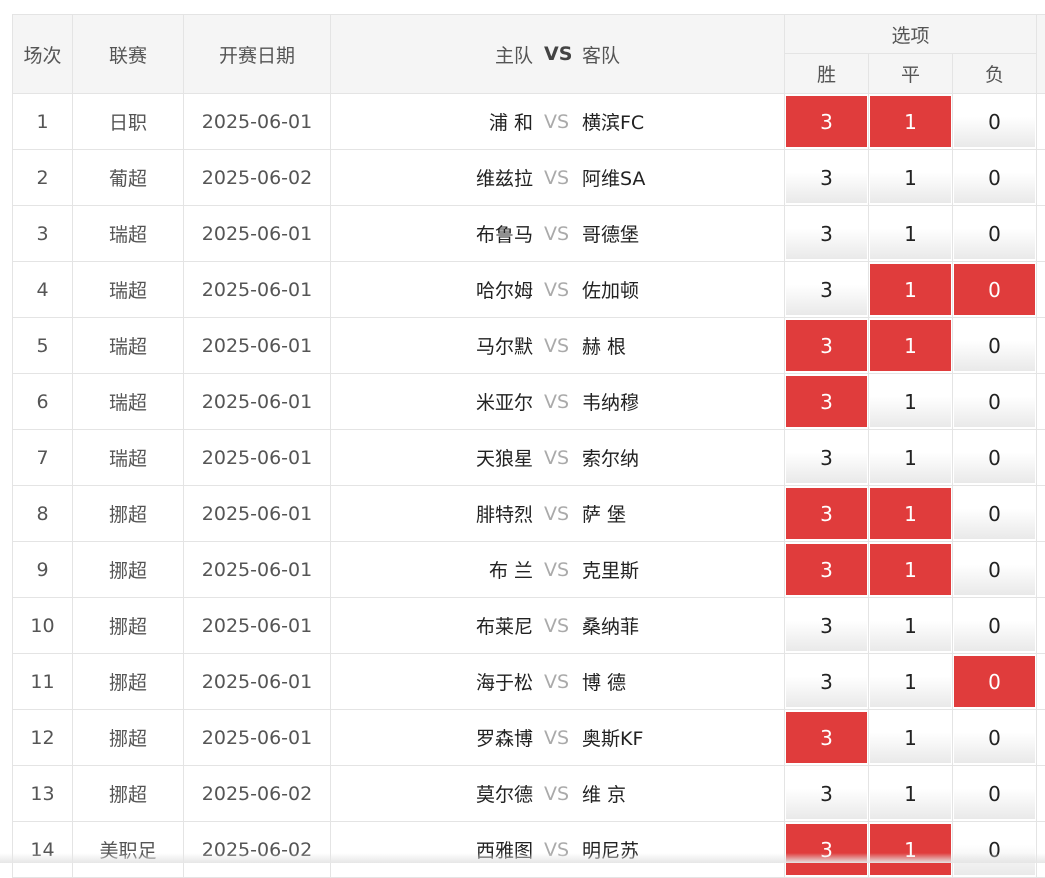 Image resolution: width=1045 pixels, height=878 pixels. I want to click on header-away: 客队, so click(601, 54).